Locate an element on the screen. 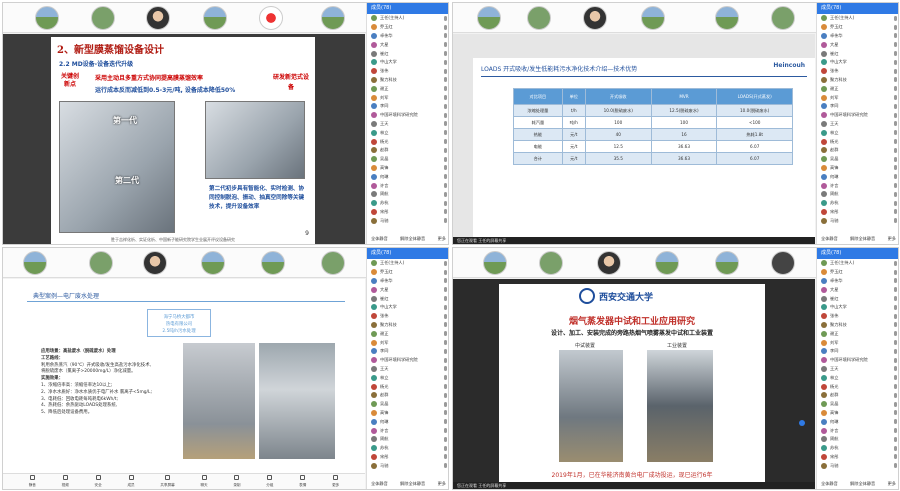 The width and height of the screenshot is (900, 491). participant-row: 聚力科技 is located at coordinates (407, 80).